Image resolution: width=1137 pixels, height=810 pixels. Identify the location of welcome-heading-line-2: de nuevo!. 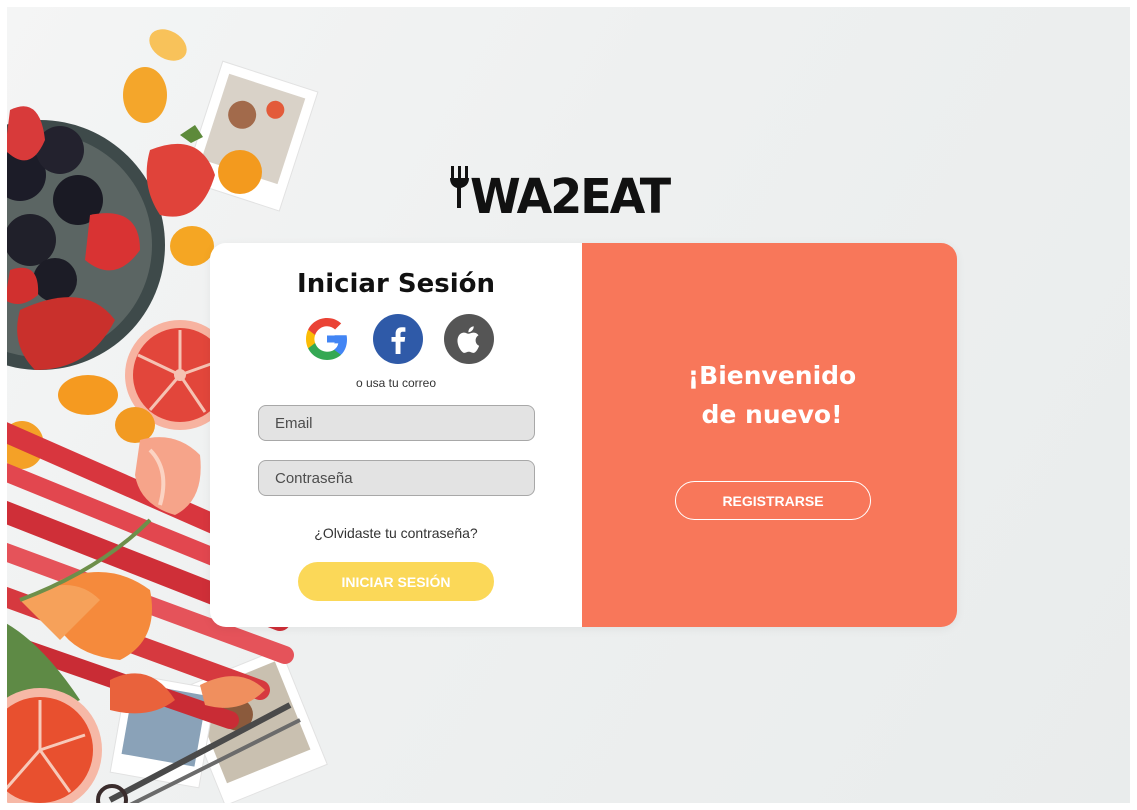
(772, 414).